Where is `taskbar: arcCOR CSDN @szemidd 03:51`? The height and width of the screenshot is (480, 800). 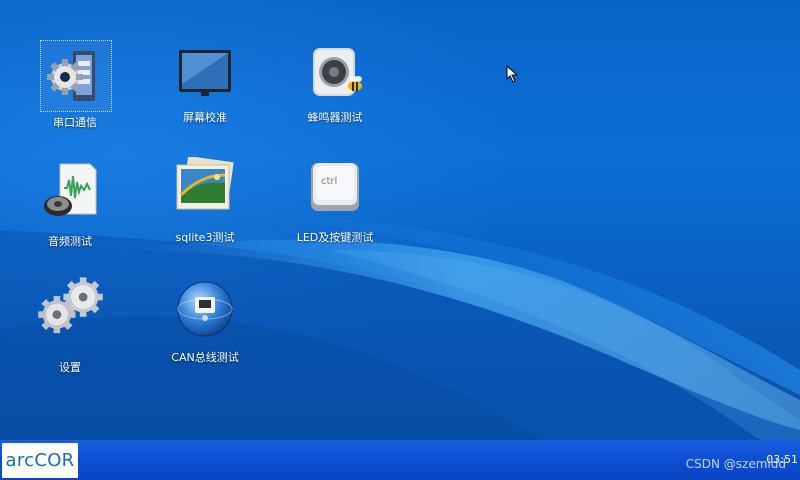 taskbar: arcCOR CSDN @szemidd 03:51 is located at coordinates (400, 460).